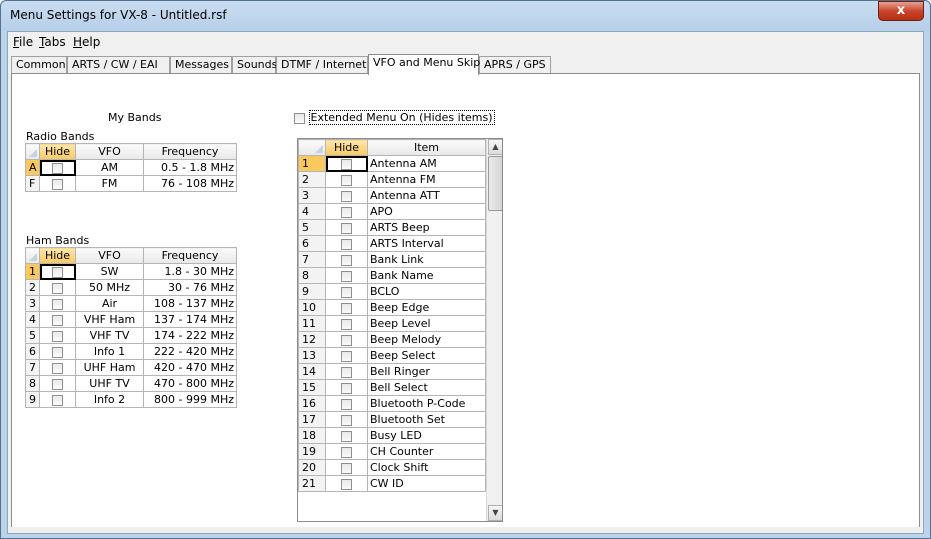  Describe the element at coordinates (312, 259) in the screenshot. I see `row-header: 7` at that location.